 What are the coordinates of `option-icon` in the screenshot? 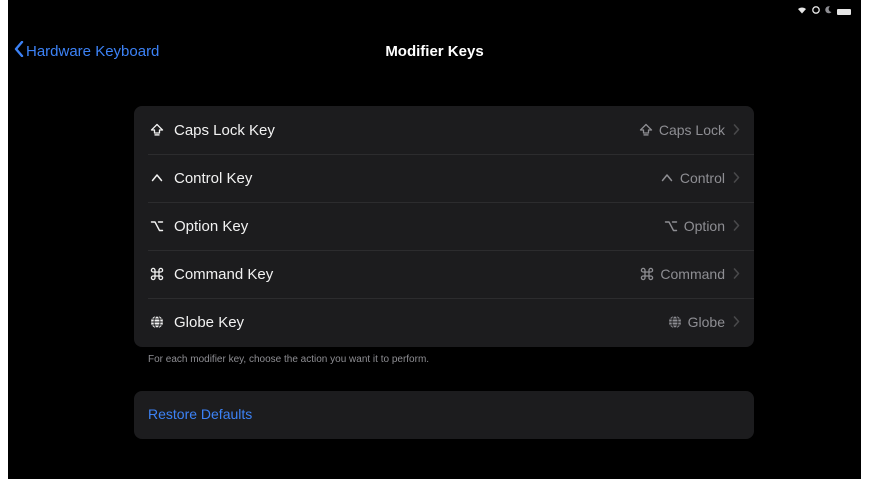 It's located at (157, 226).